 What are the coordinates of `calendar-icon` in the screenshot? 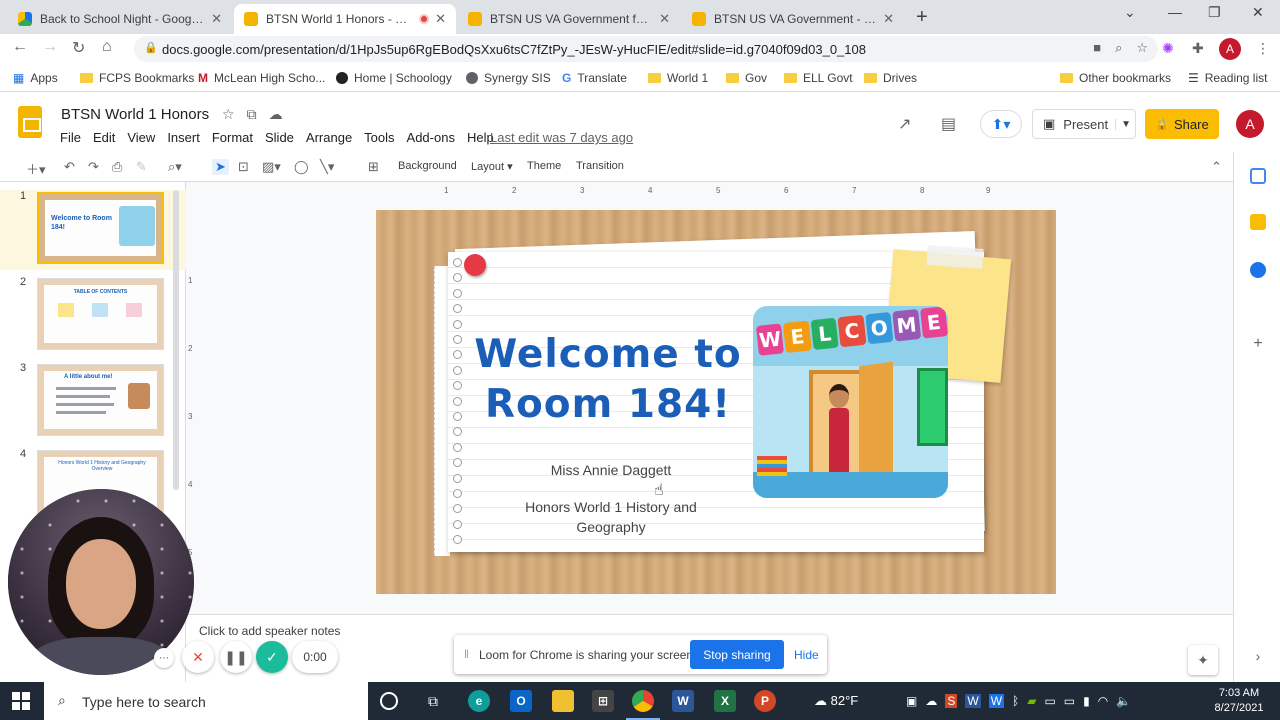 It's located at (1258, 176).